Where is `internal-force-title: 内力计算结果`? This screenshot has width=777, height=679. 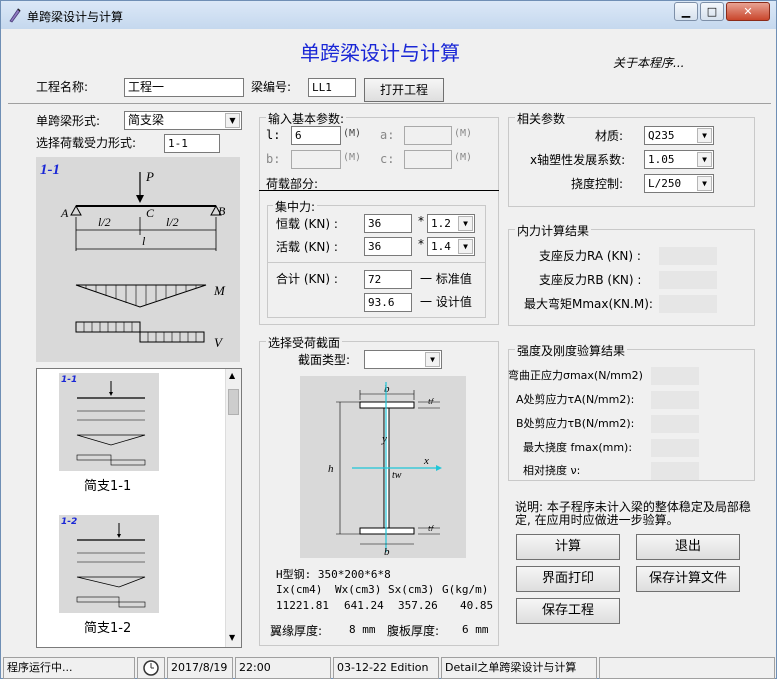 internal-force-title: 内力计算结果 is located at coordinates (553, 230).